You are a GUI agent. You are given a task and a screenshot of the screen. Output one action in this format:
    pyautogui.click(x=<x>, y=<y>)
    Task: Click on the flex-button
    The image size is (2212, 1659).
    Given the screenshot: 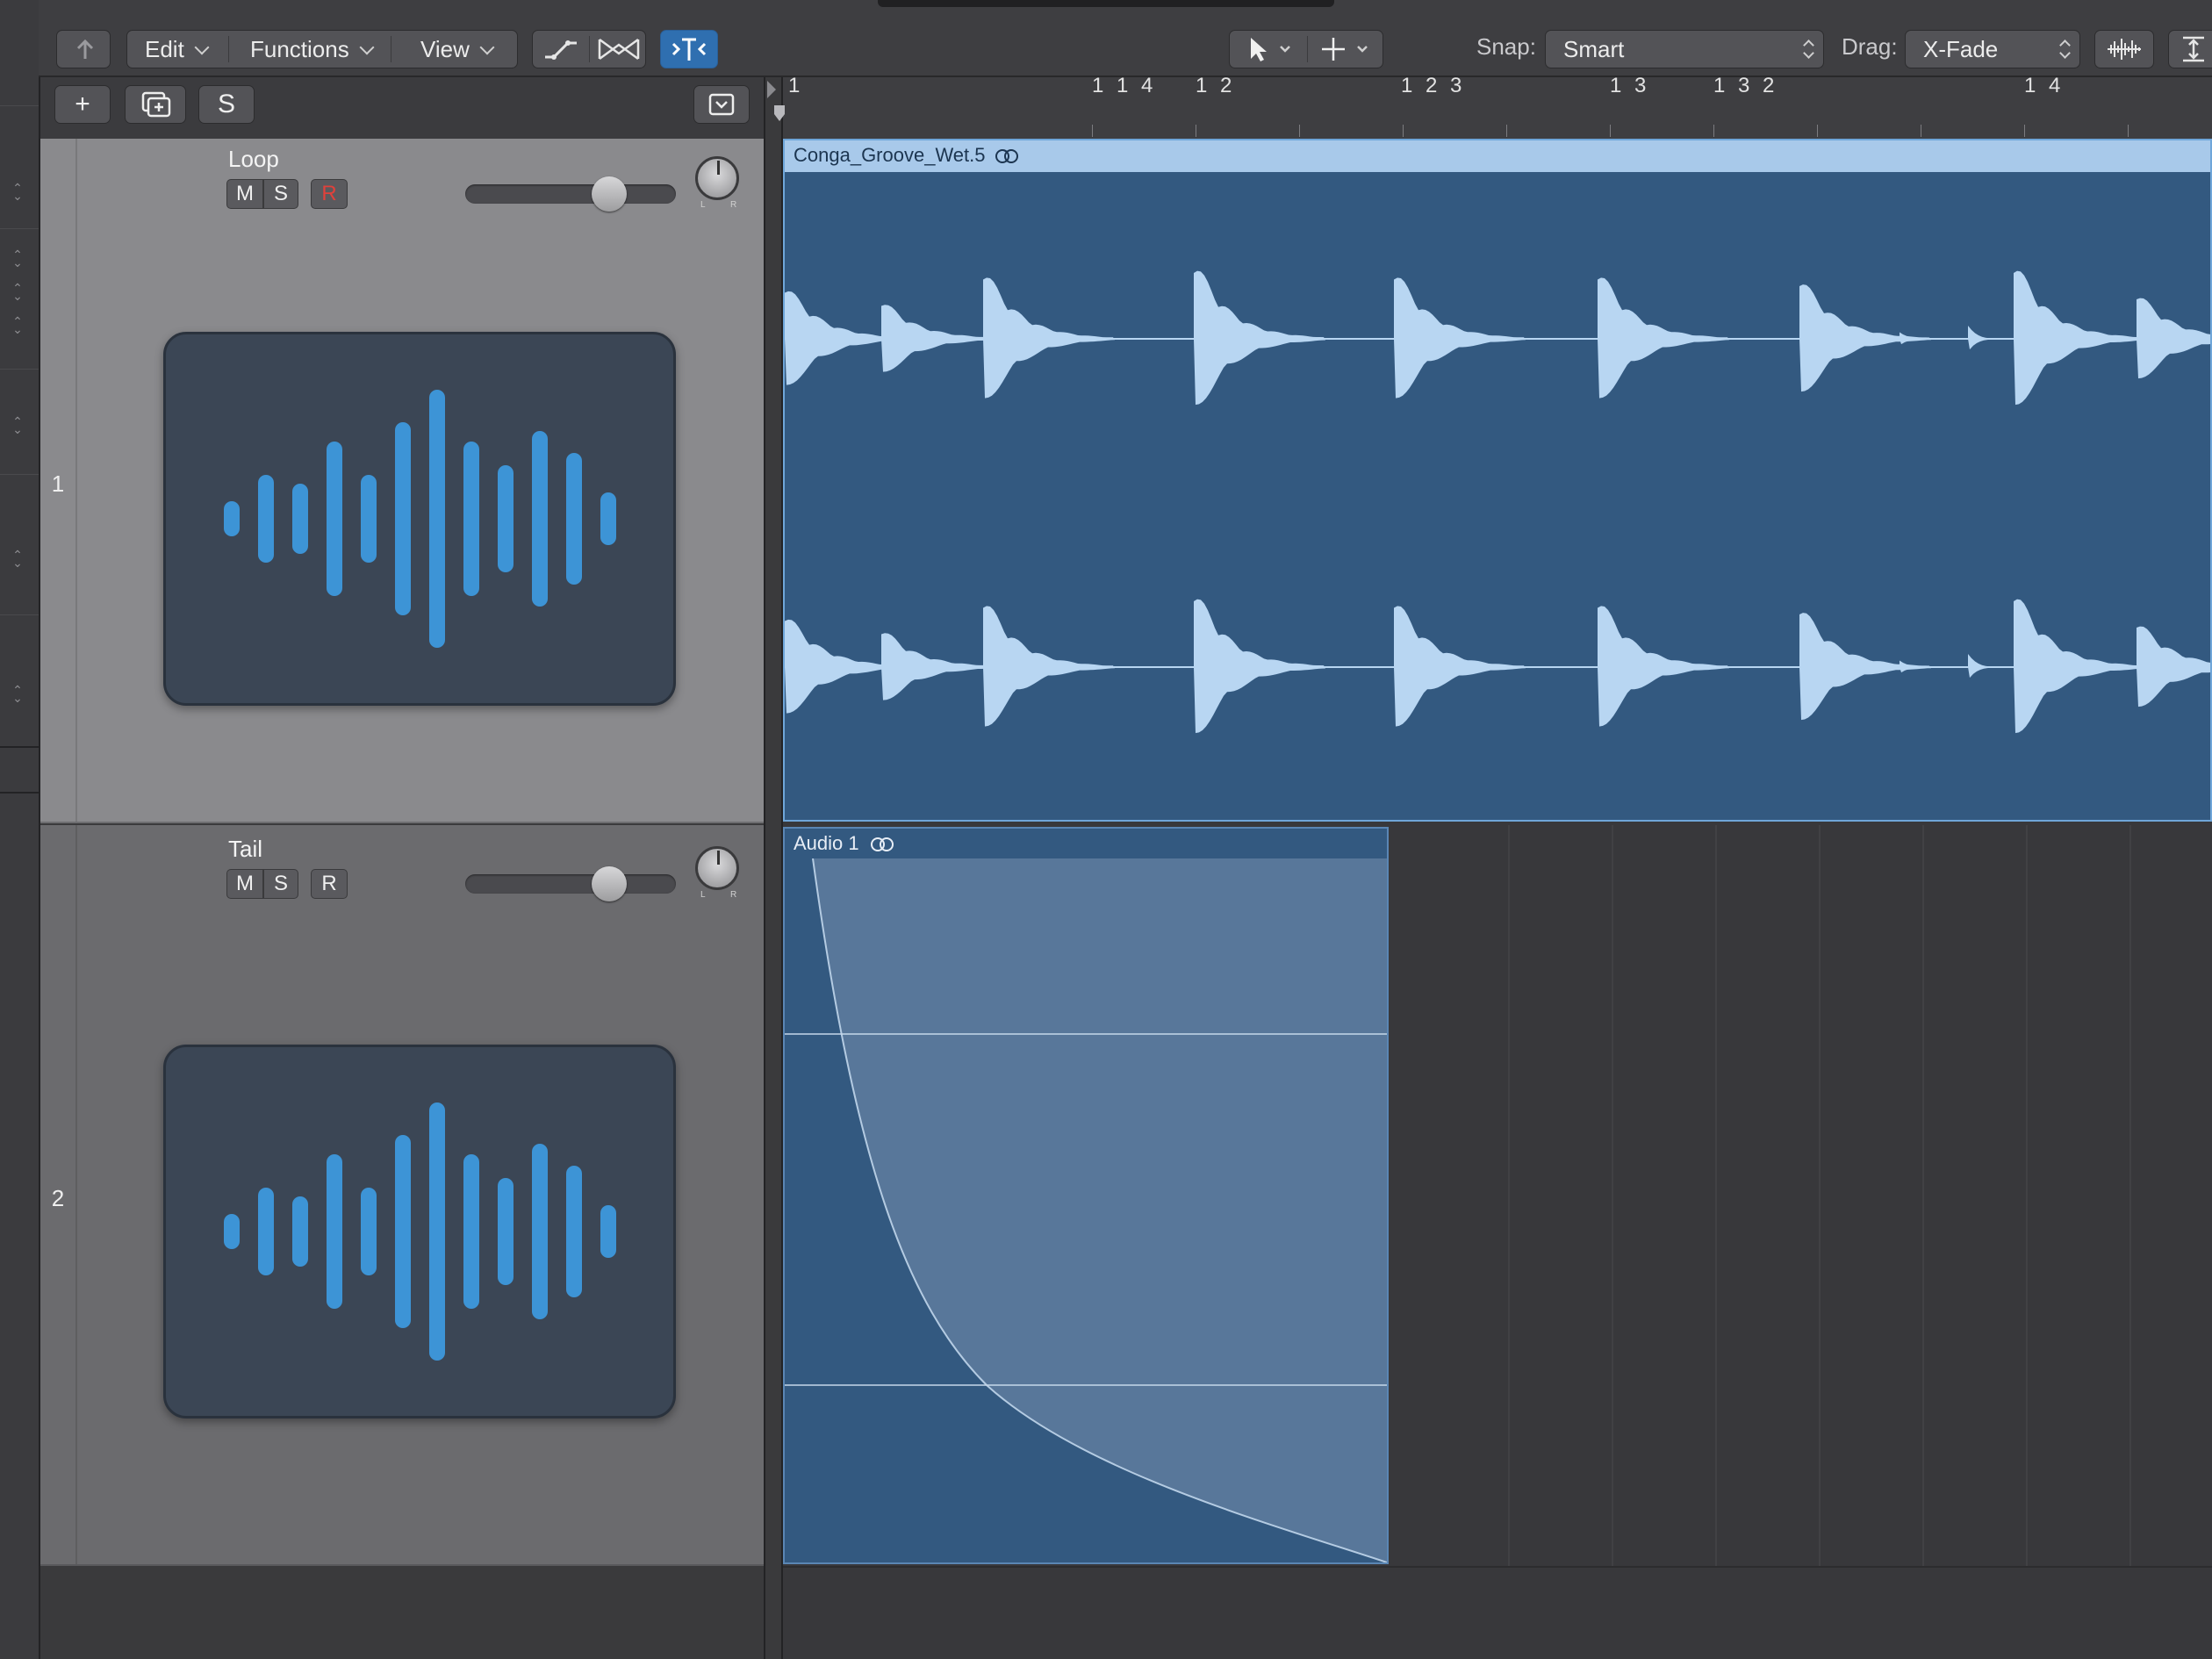 What is the action you would take?
    pyautogui.click(x=619, y=49)
    